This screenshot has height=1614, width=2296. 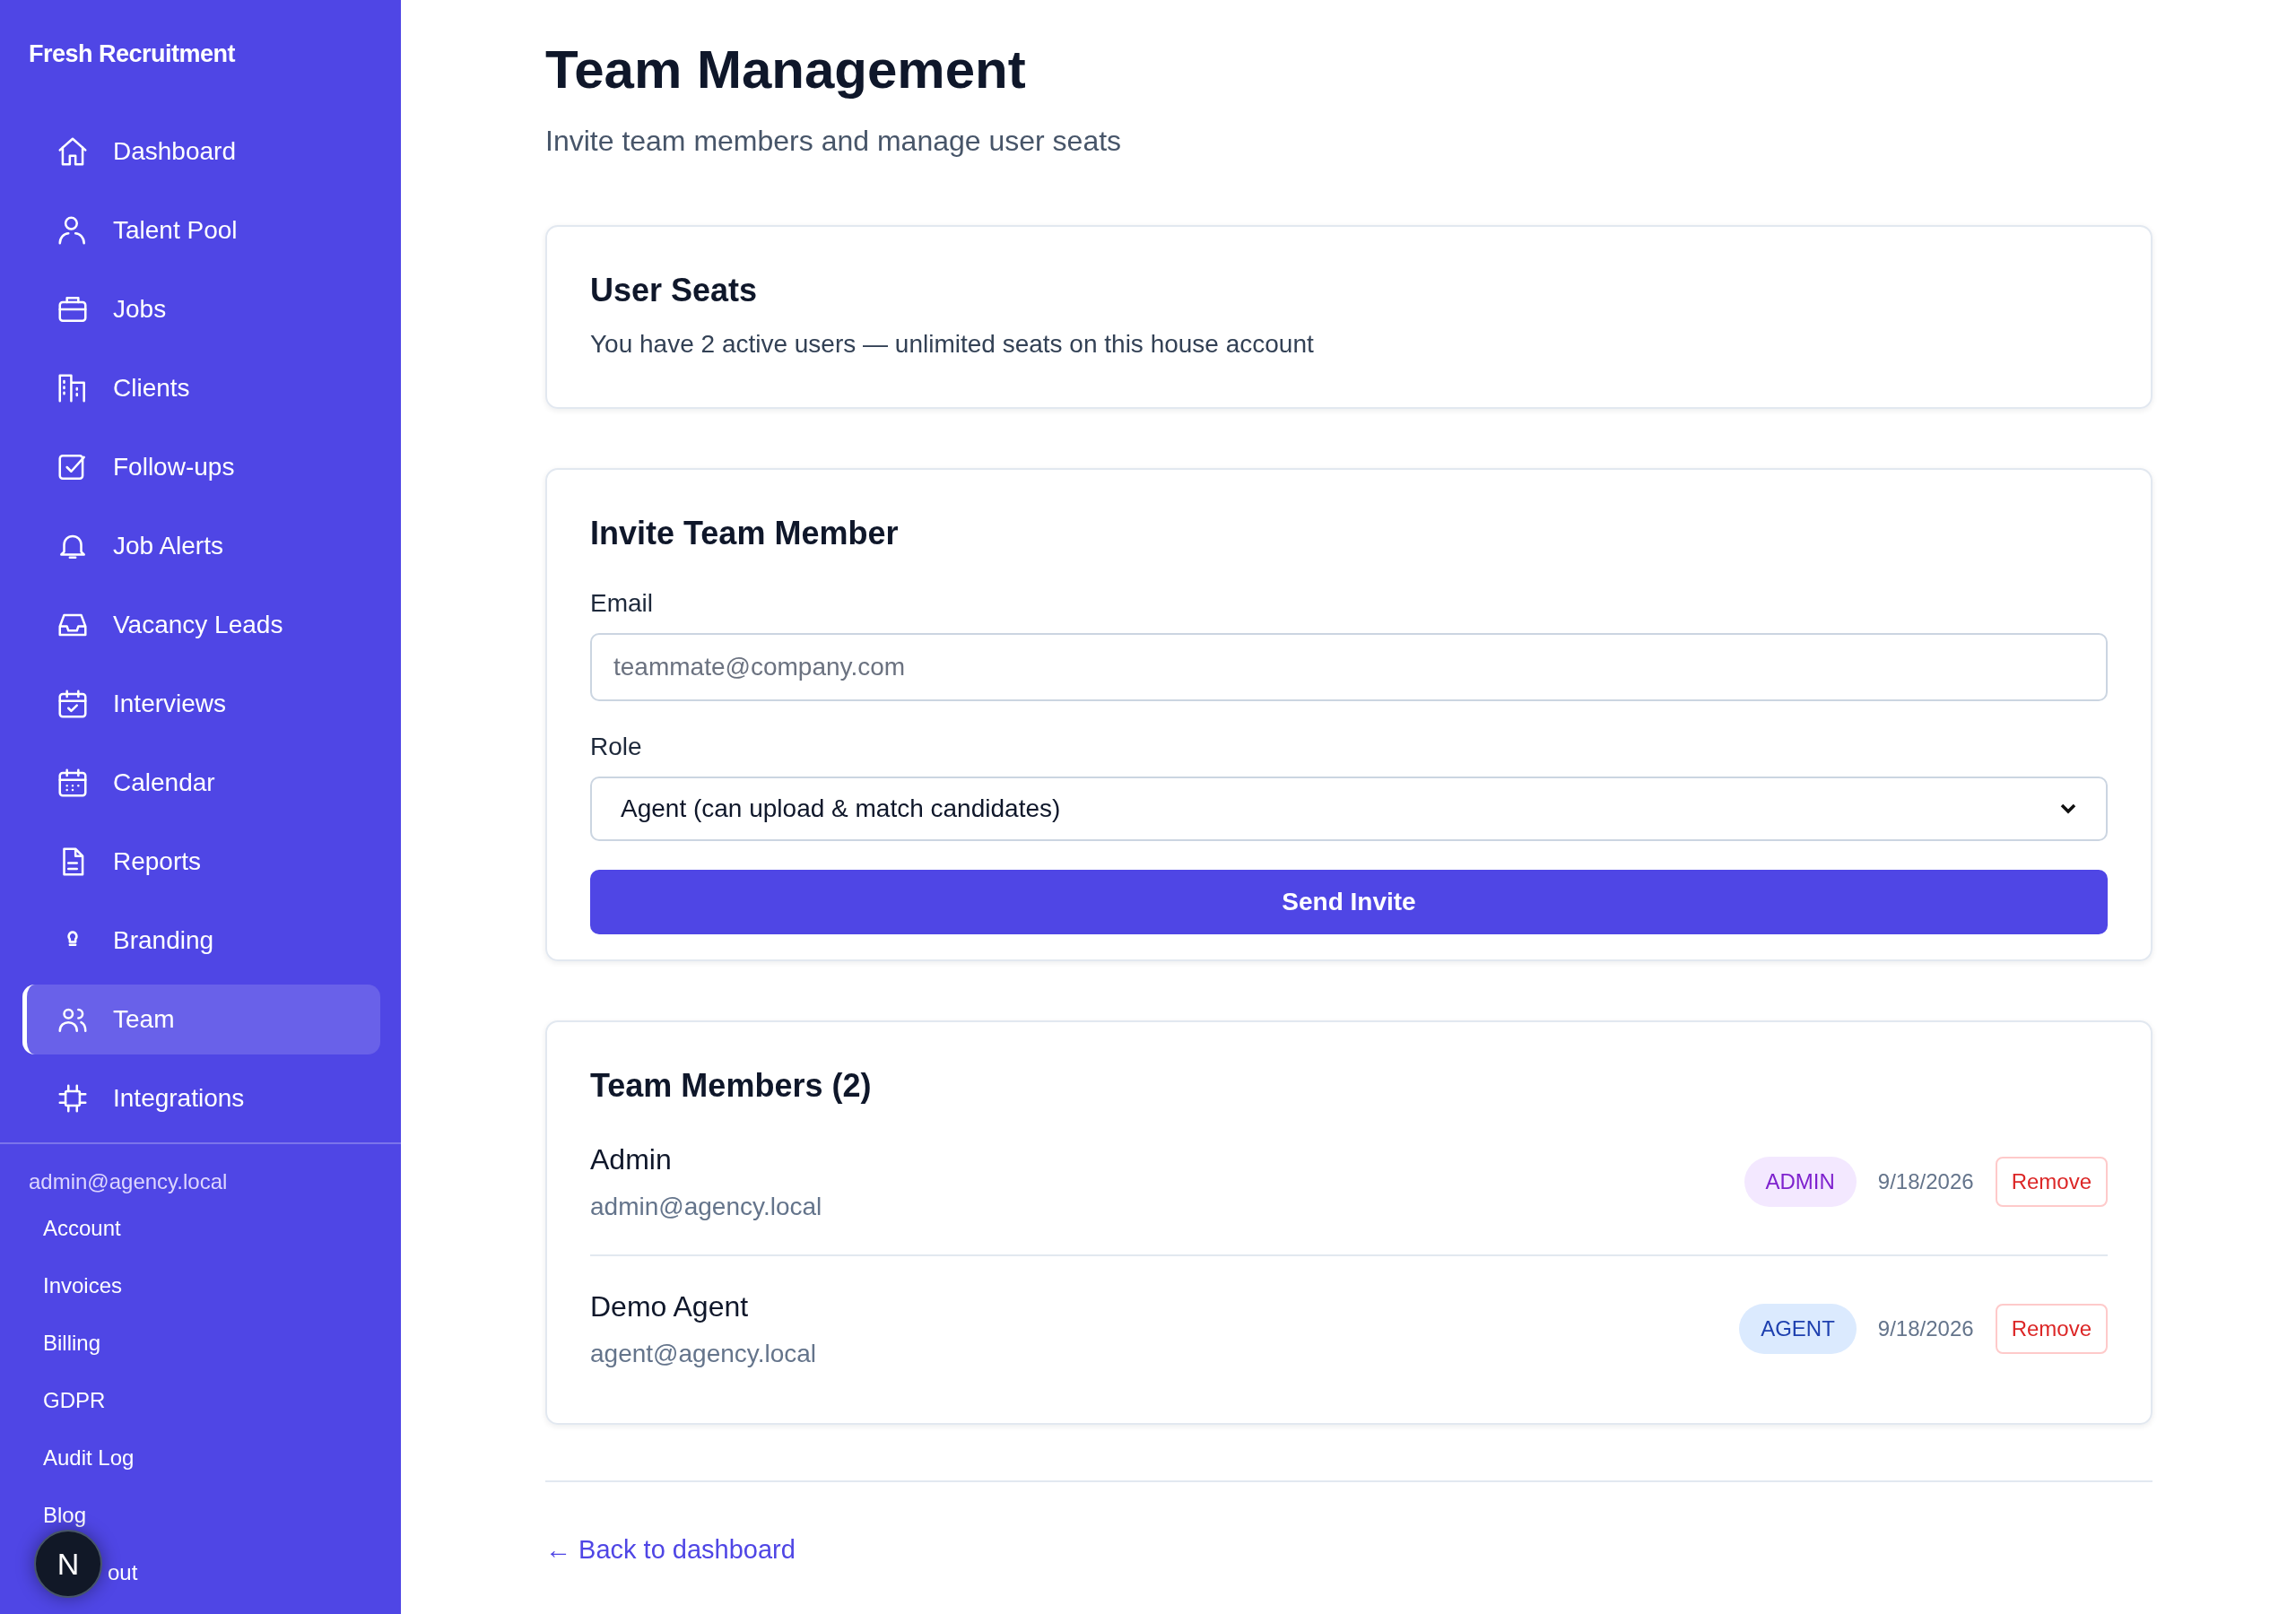 What do you see at coordinates (201, 862) in the screenshot?
I see `nav-item: Reports` at bounding box center [201, 862].